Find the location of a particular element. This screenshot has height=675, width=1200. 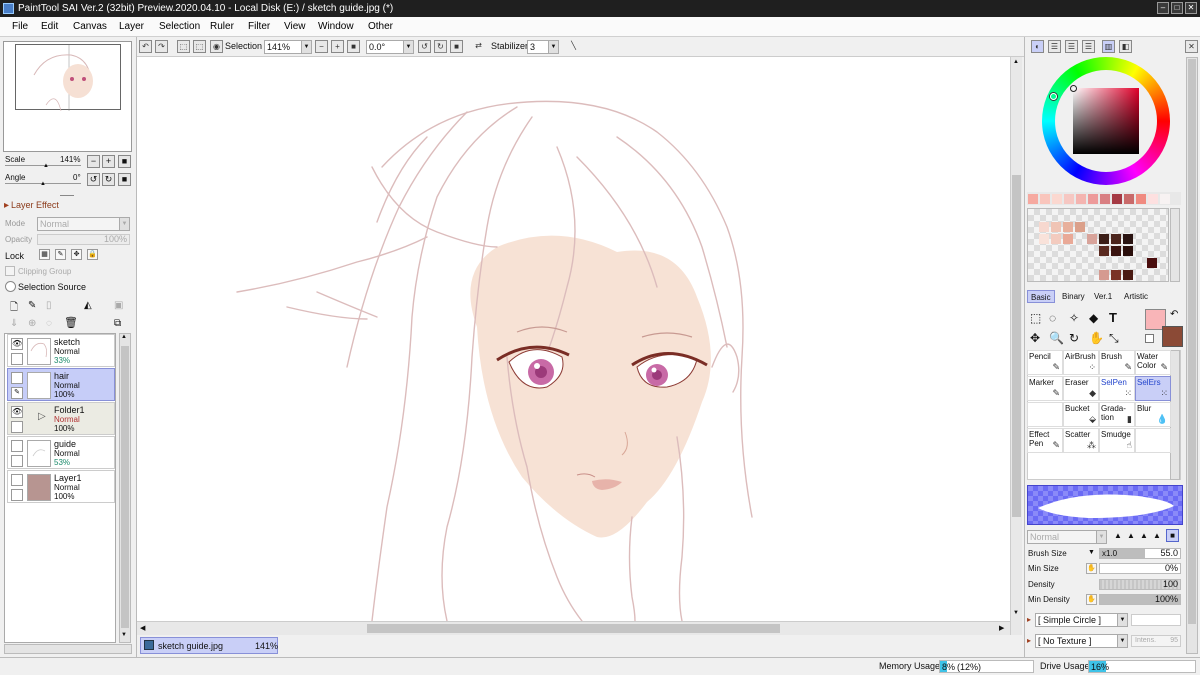

tool-bucket: Bucket ⬙ is located at coordinates (1081, 414).